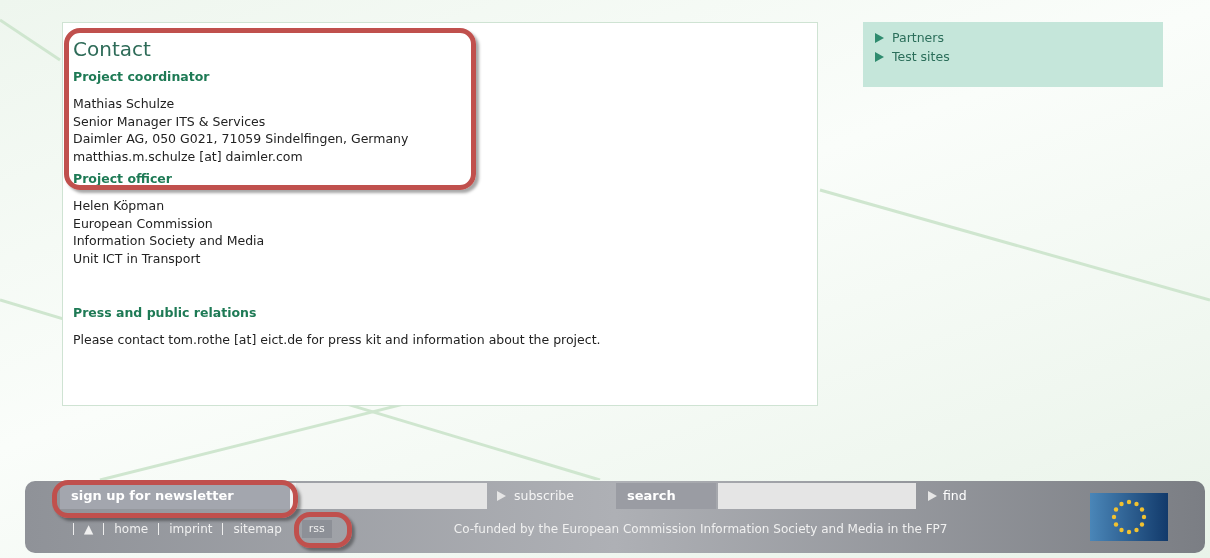  Describe the element at coordinates (137, 258) in the screenshot. I see `contact-line: Unit ICT in Transport` at that location.